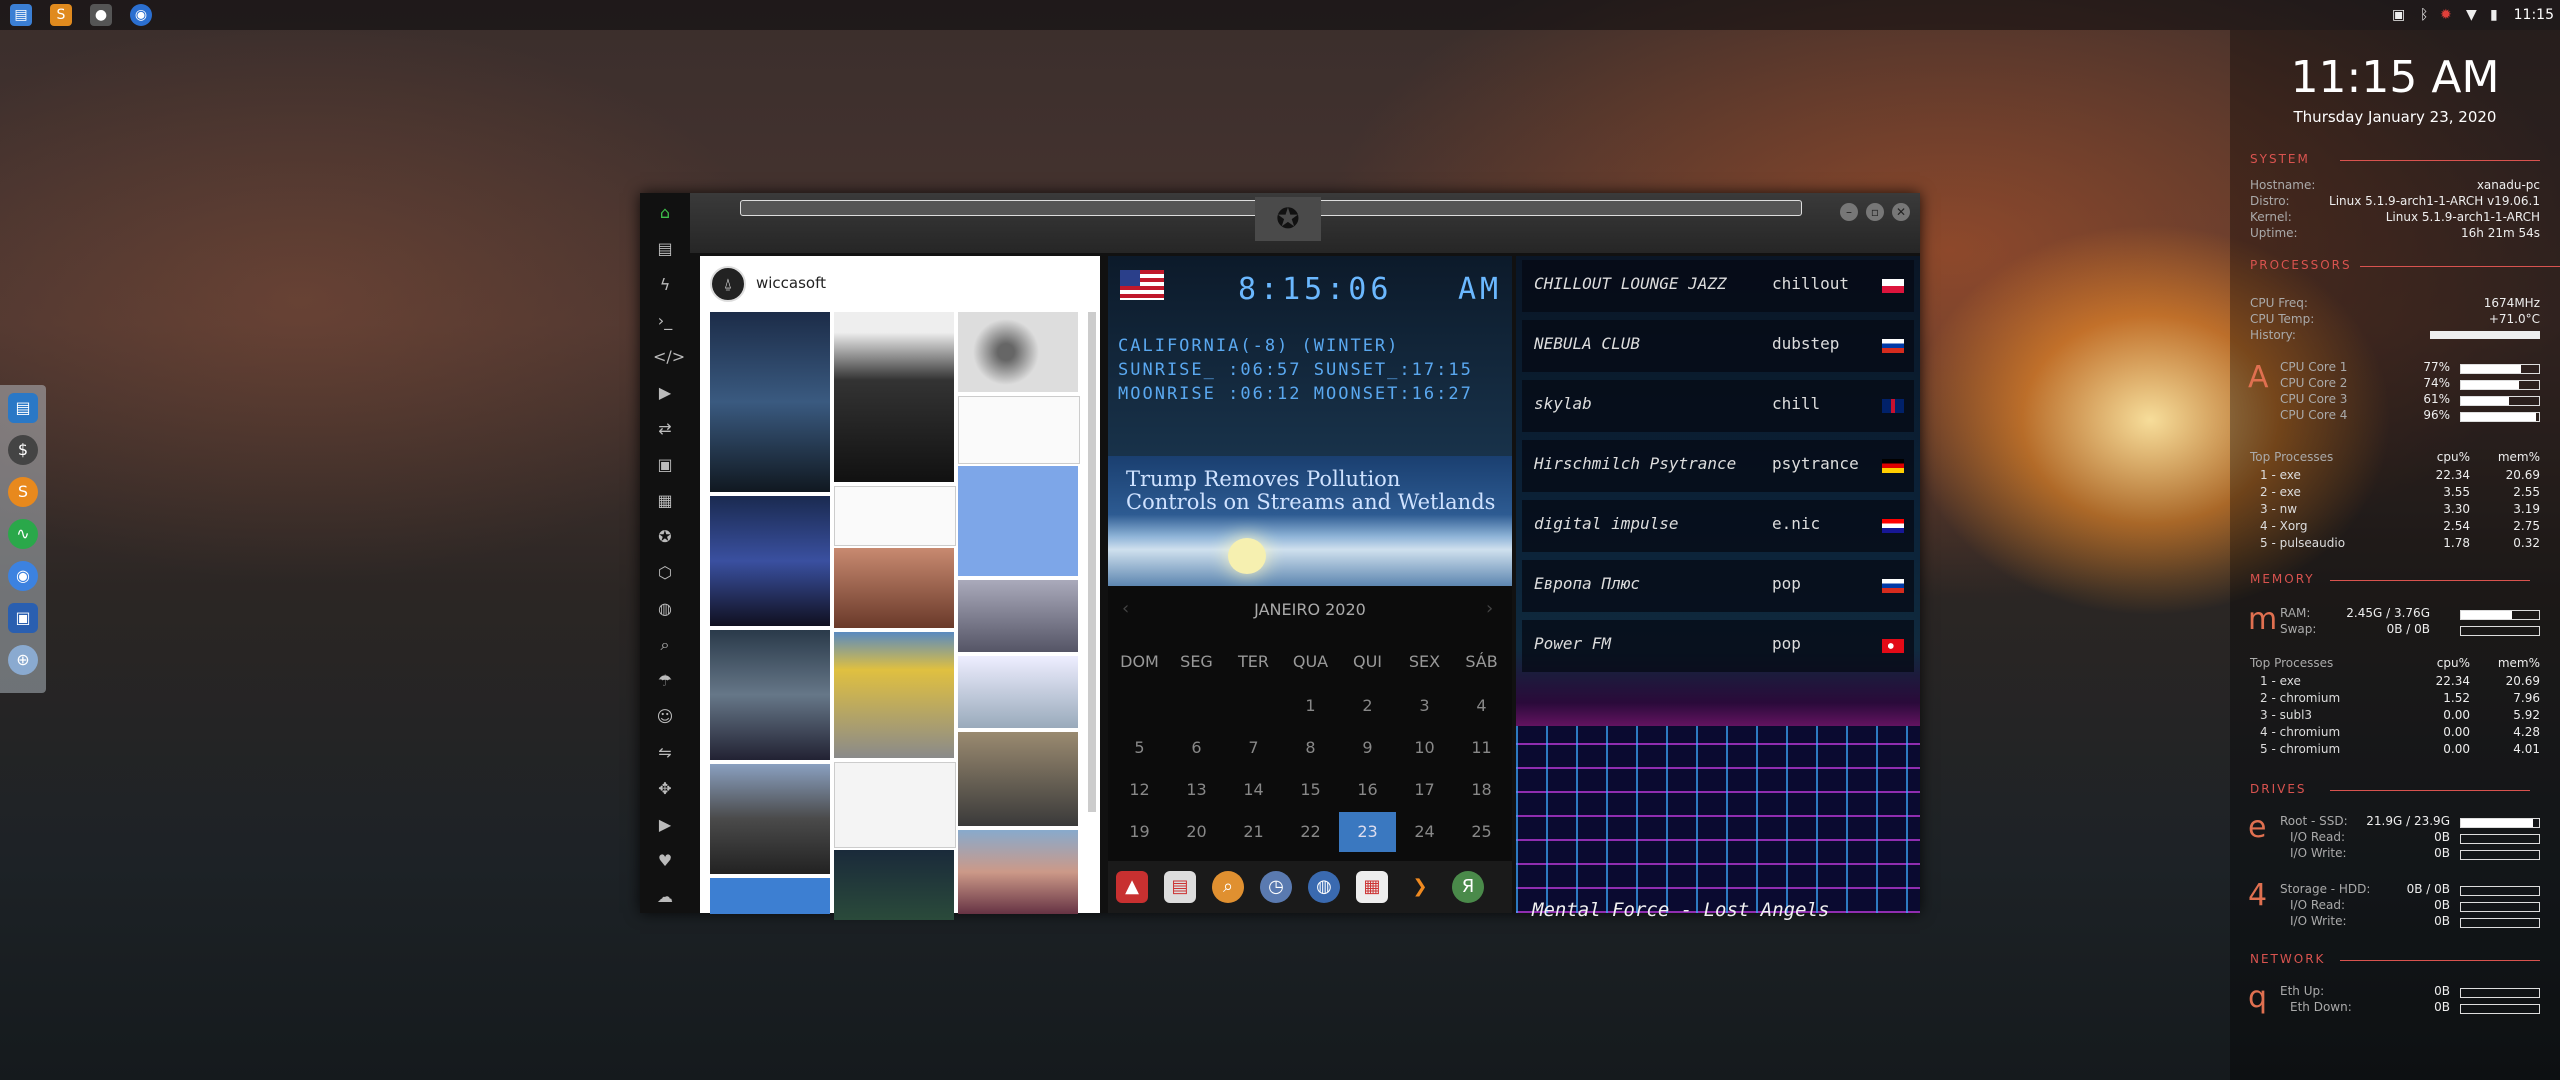 The image size is (2560, 1080). What do you see at coordinates (1424, 832) in the screenshot?
I see `calendar-day: 24` at bounding box center [1424, 832].